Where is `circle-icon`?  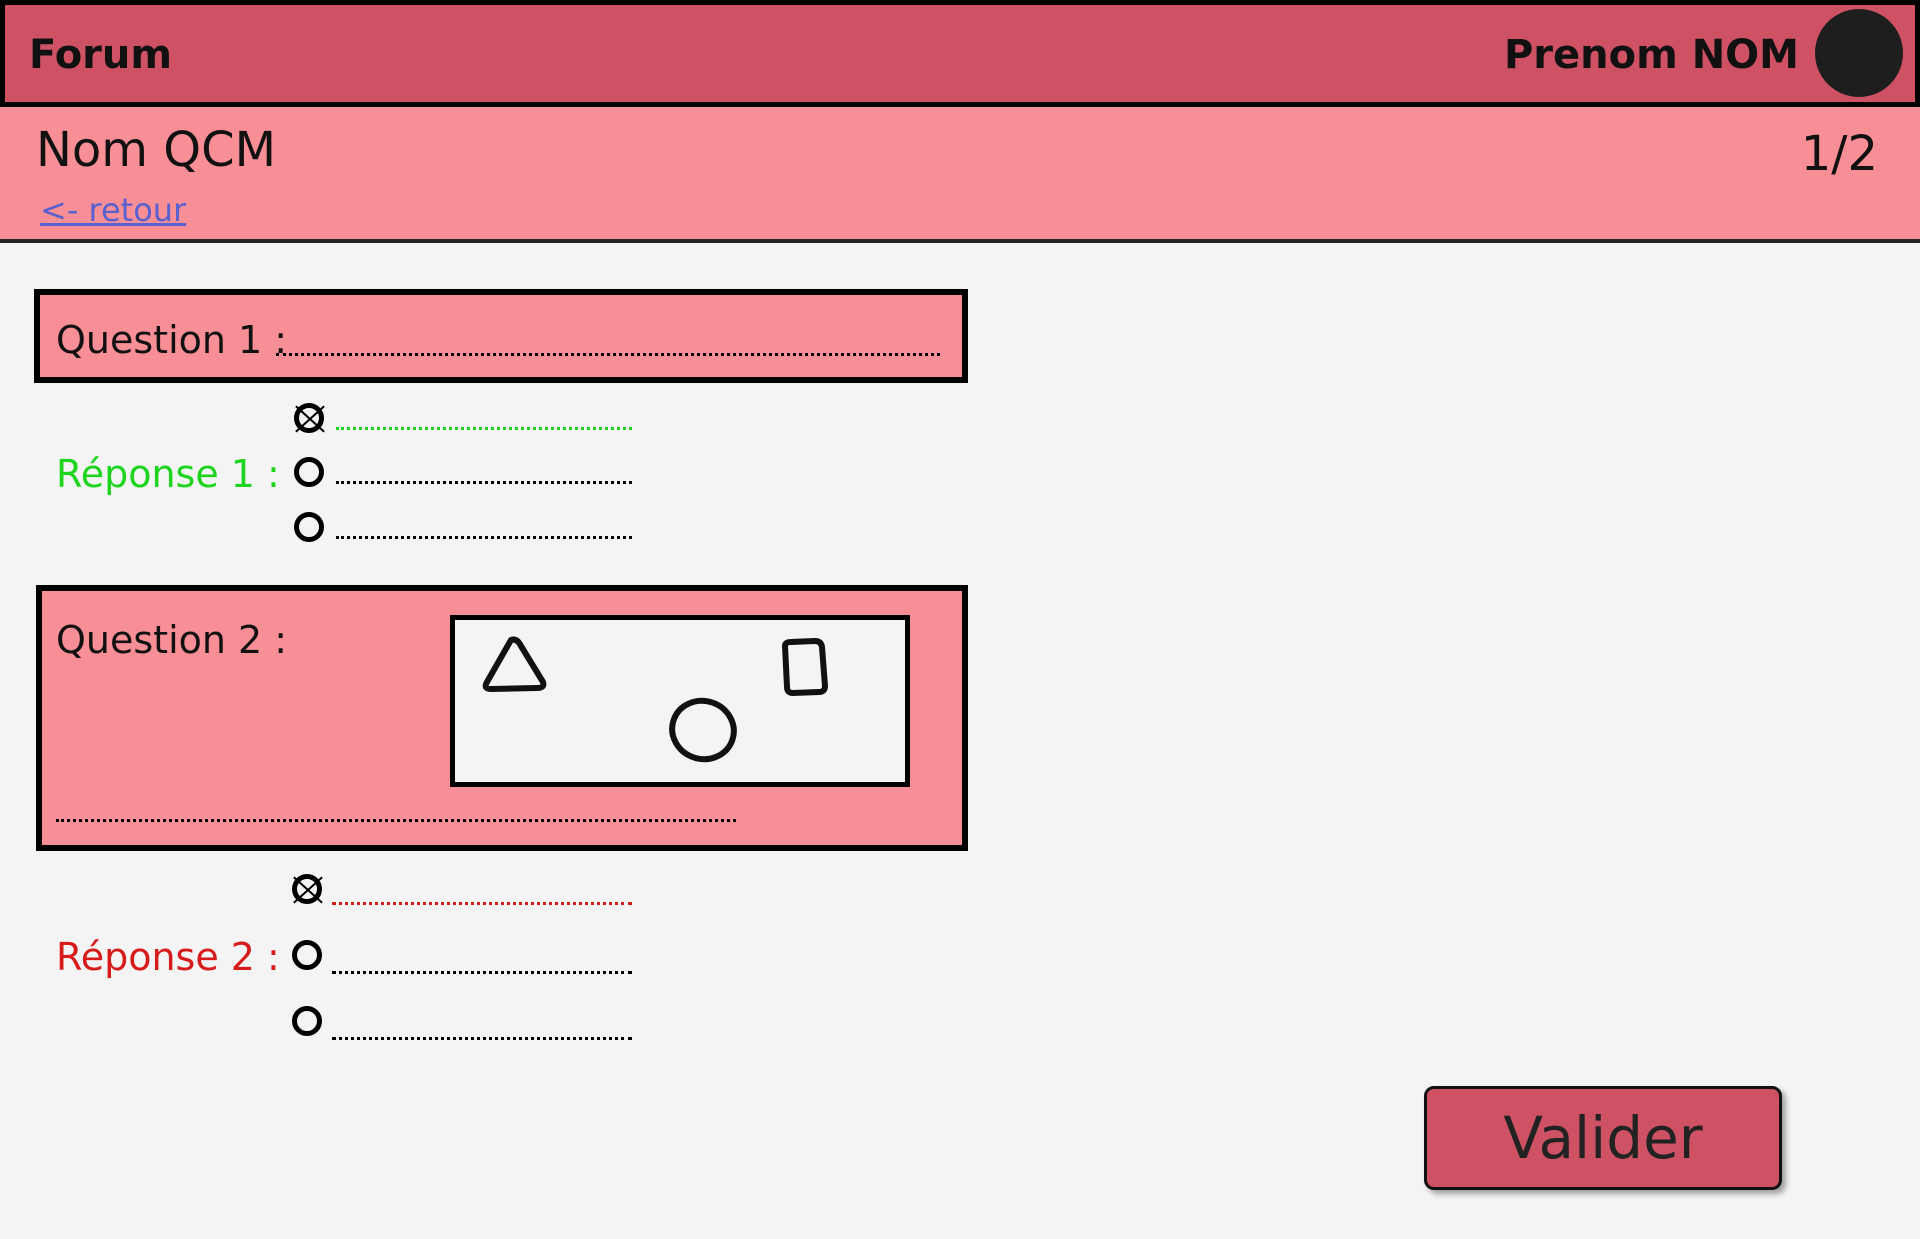
circle-icon is located at coordinates (703, 730).